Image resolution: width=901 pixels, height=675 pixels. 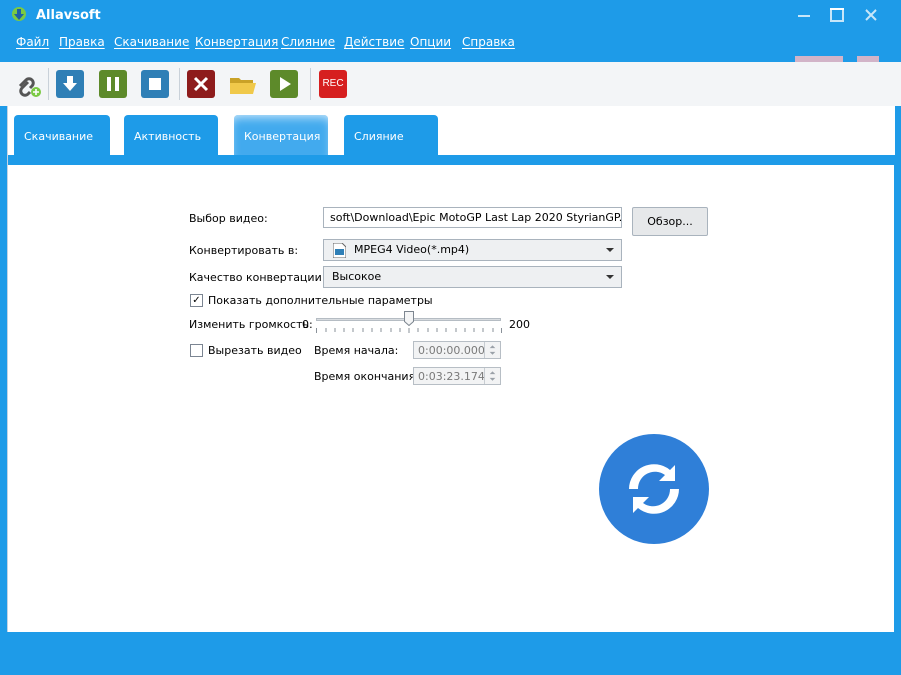 I want to click on cut-video-checkbox, so click(x=196, y=350).